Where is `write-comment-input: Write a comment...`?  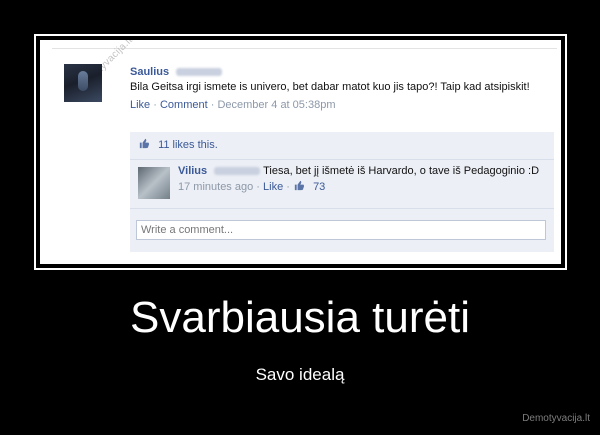
write-comment-input: Write a comment... is located at coordinates (341, 230).